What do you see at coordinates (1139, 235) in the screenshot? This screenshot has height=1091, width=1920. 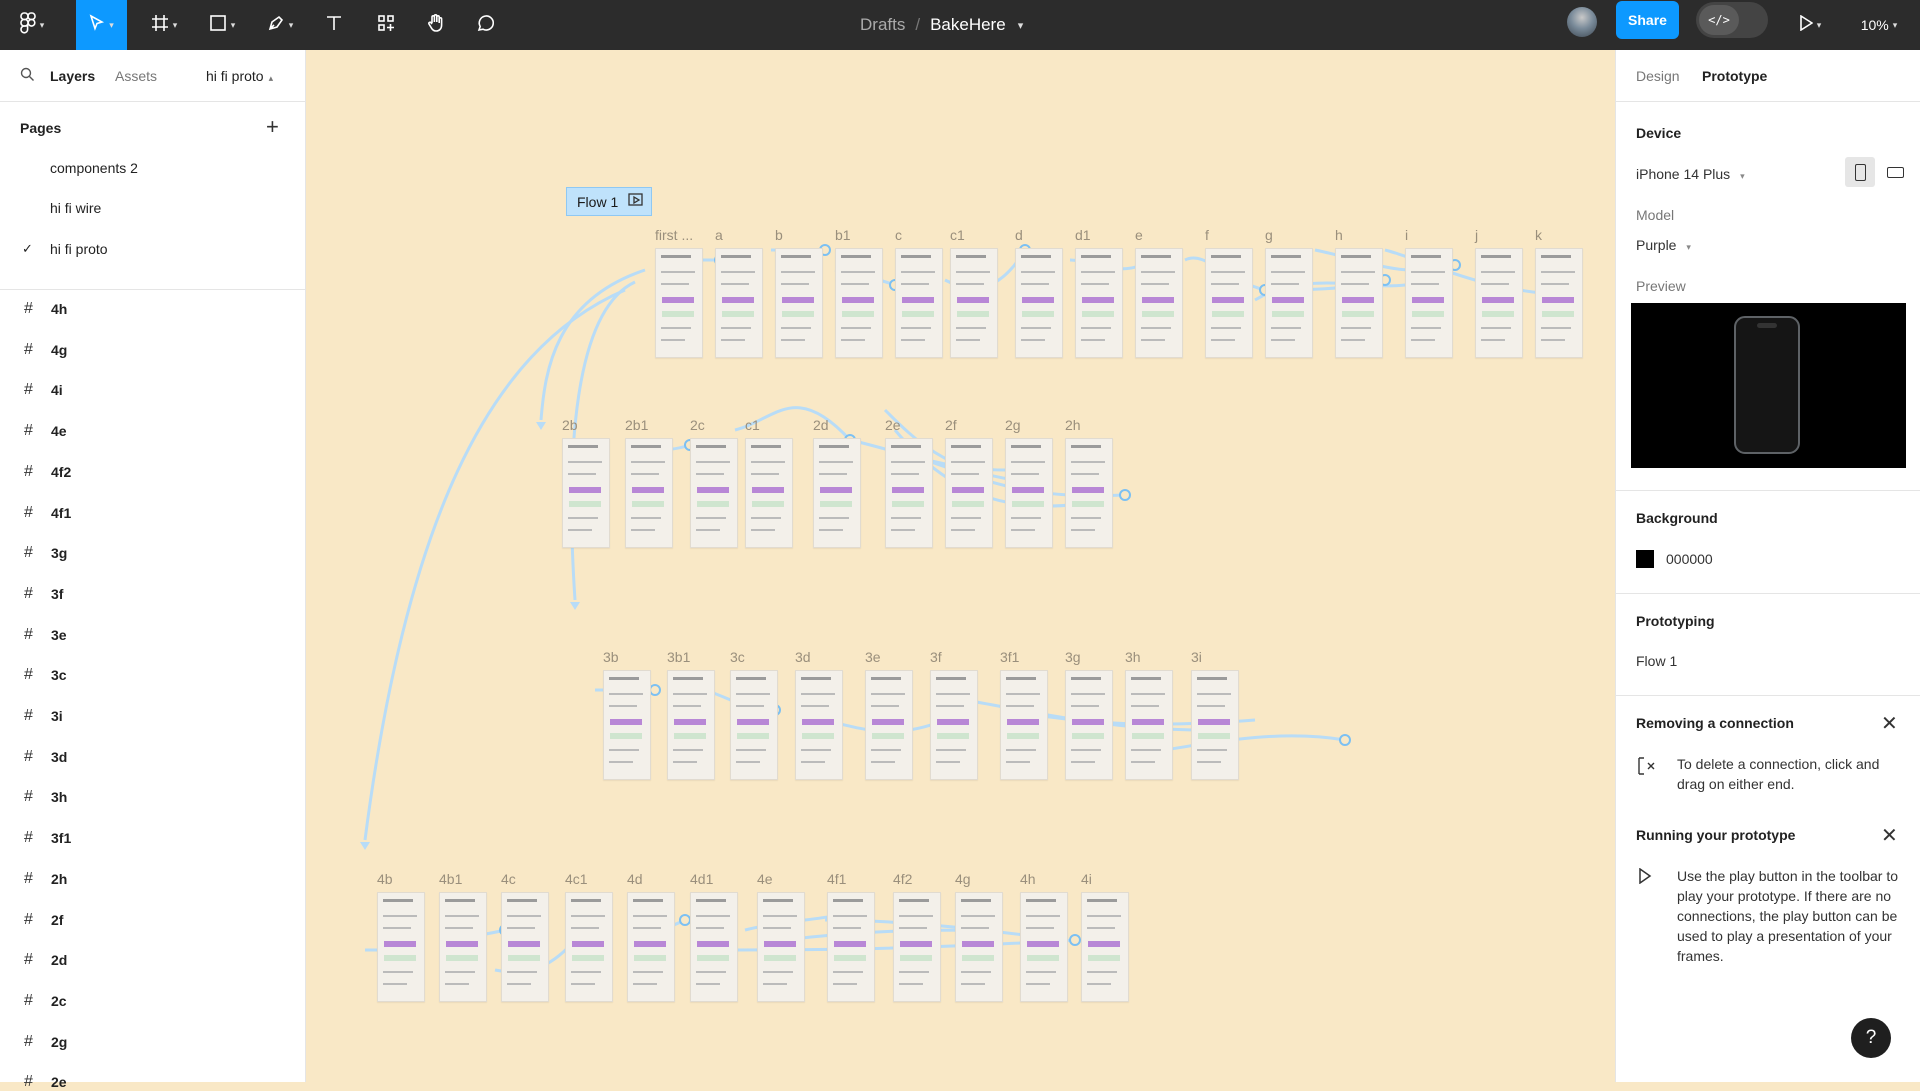 I see `frame-label: e` at bounding box center [1139, 235].